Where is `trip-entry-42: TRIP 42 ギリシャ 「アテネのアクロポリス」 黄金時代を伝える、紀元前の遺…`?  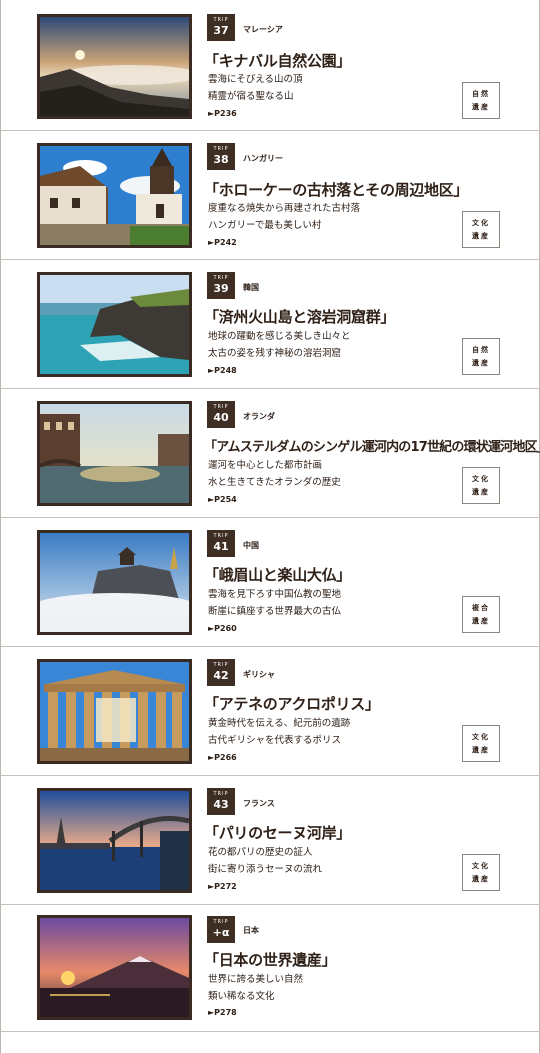 trip-entry-42: TRIP 42 ギリシャ 「アテネのアクロポリス」 黄金時代を伝える、紀元前の遺… is located at coordinates (270, 711).